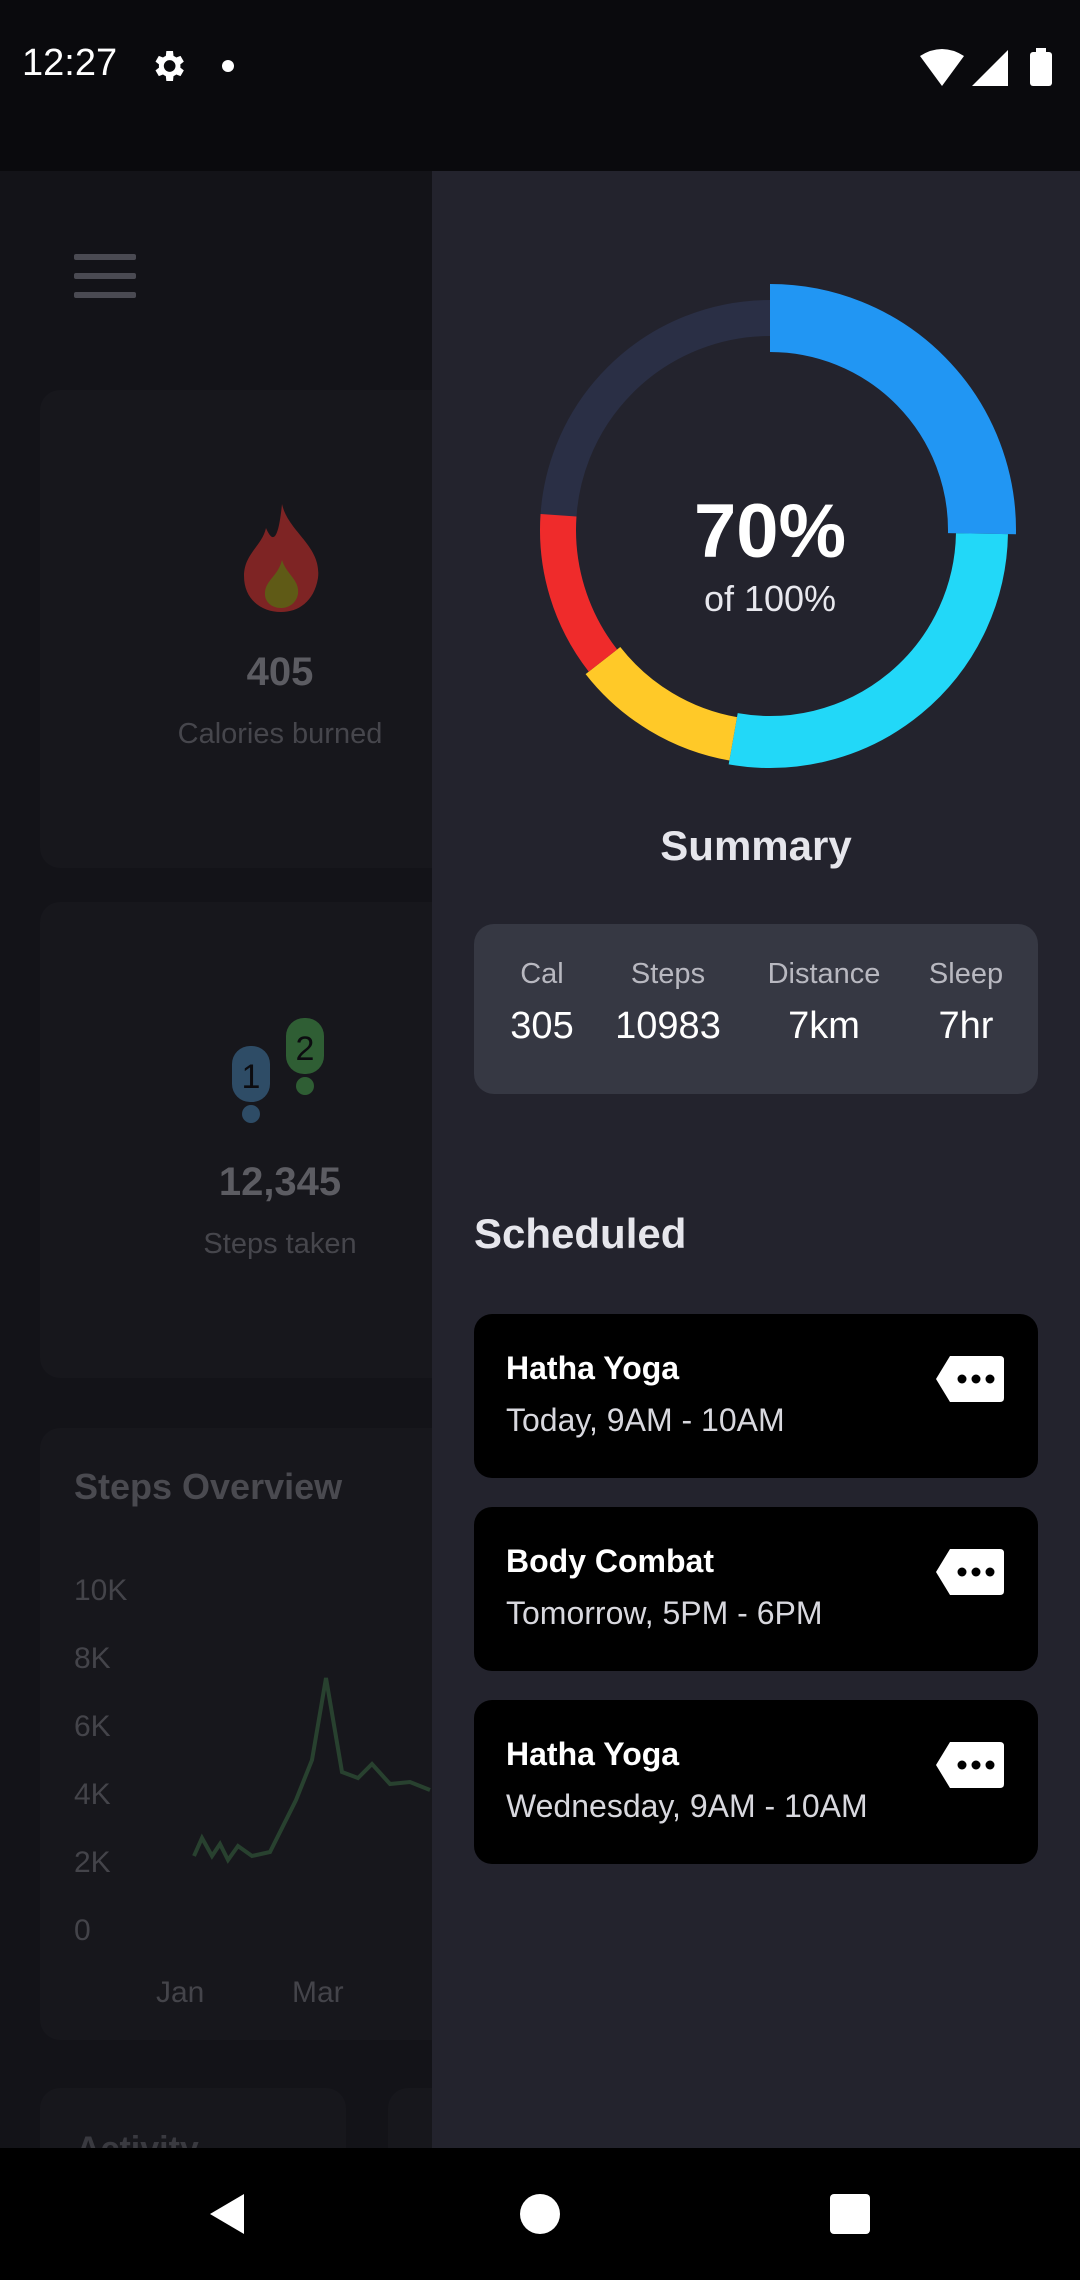  What do you see at coordinates (687, 1806) in the screenshot?
I see `scheduled-item-time: Wednesday, 9AM - 10AM` at bounding box center [687, 1806].